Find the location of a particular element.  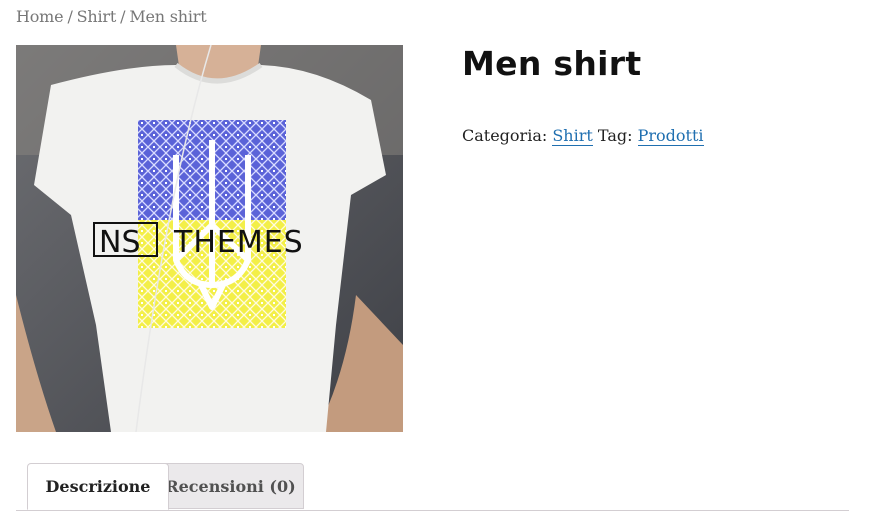

tag-label: Tag: is located at coordinates (615, 135).